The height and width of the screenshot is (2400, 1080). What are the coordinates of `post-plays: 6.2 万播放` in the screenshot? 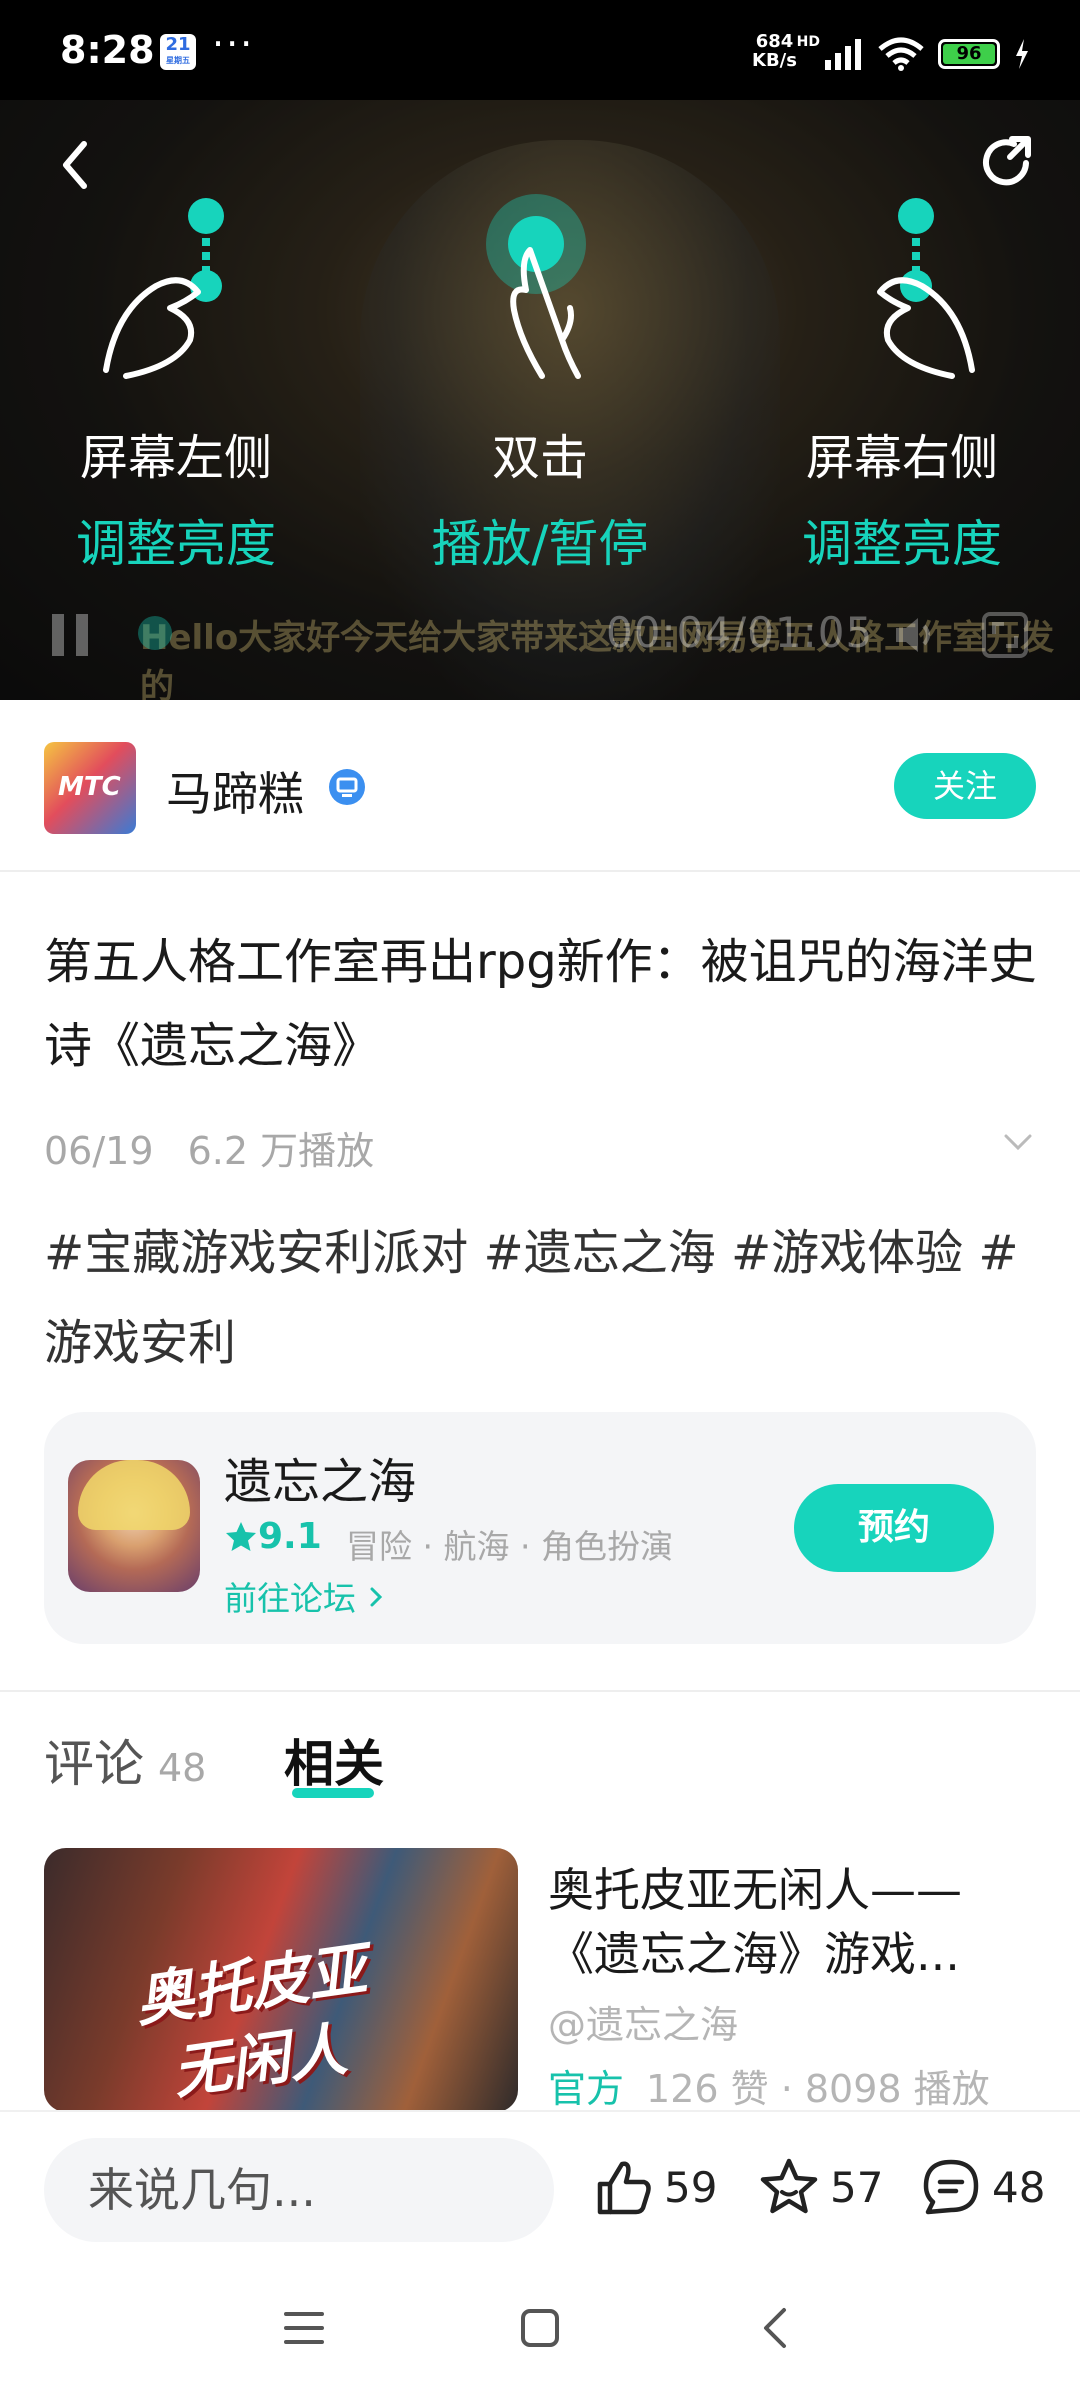 It's located at (281, 1151).